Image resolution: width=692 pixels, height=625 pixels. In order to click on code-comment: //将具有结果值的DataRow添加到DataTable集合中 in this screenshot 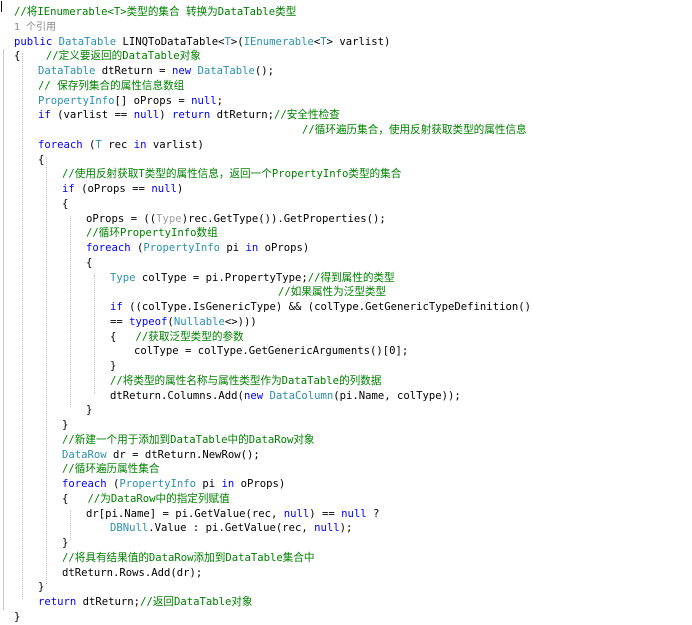, I will do `click(188, 557)`.